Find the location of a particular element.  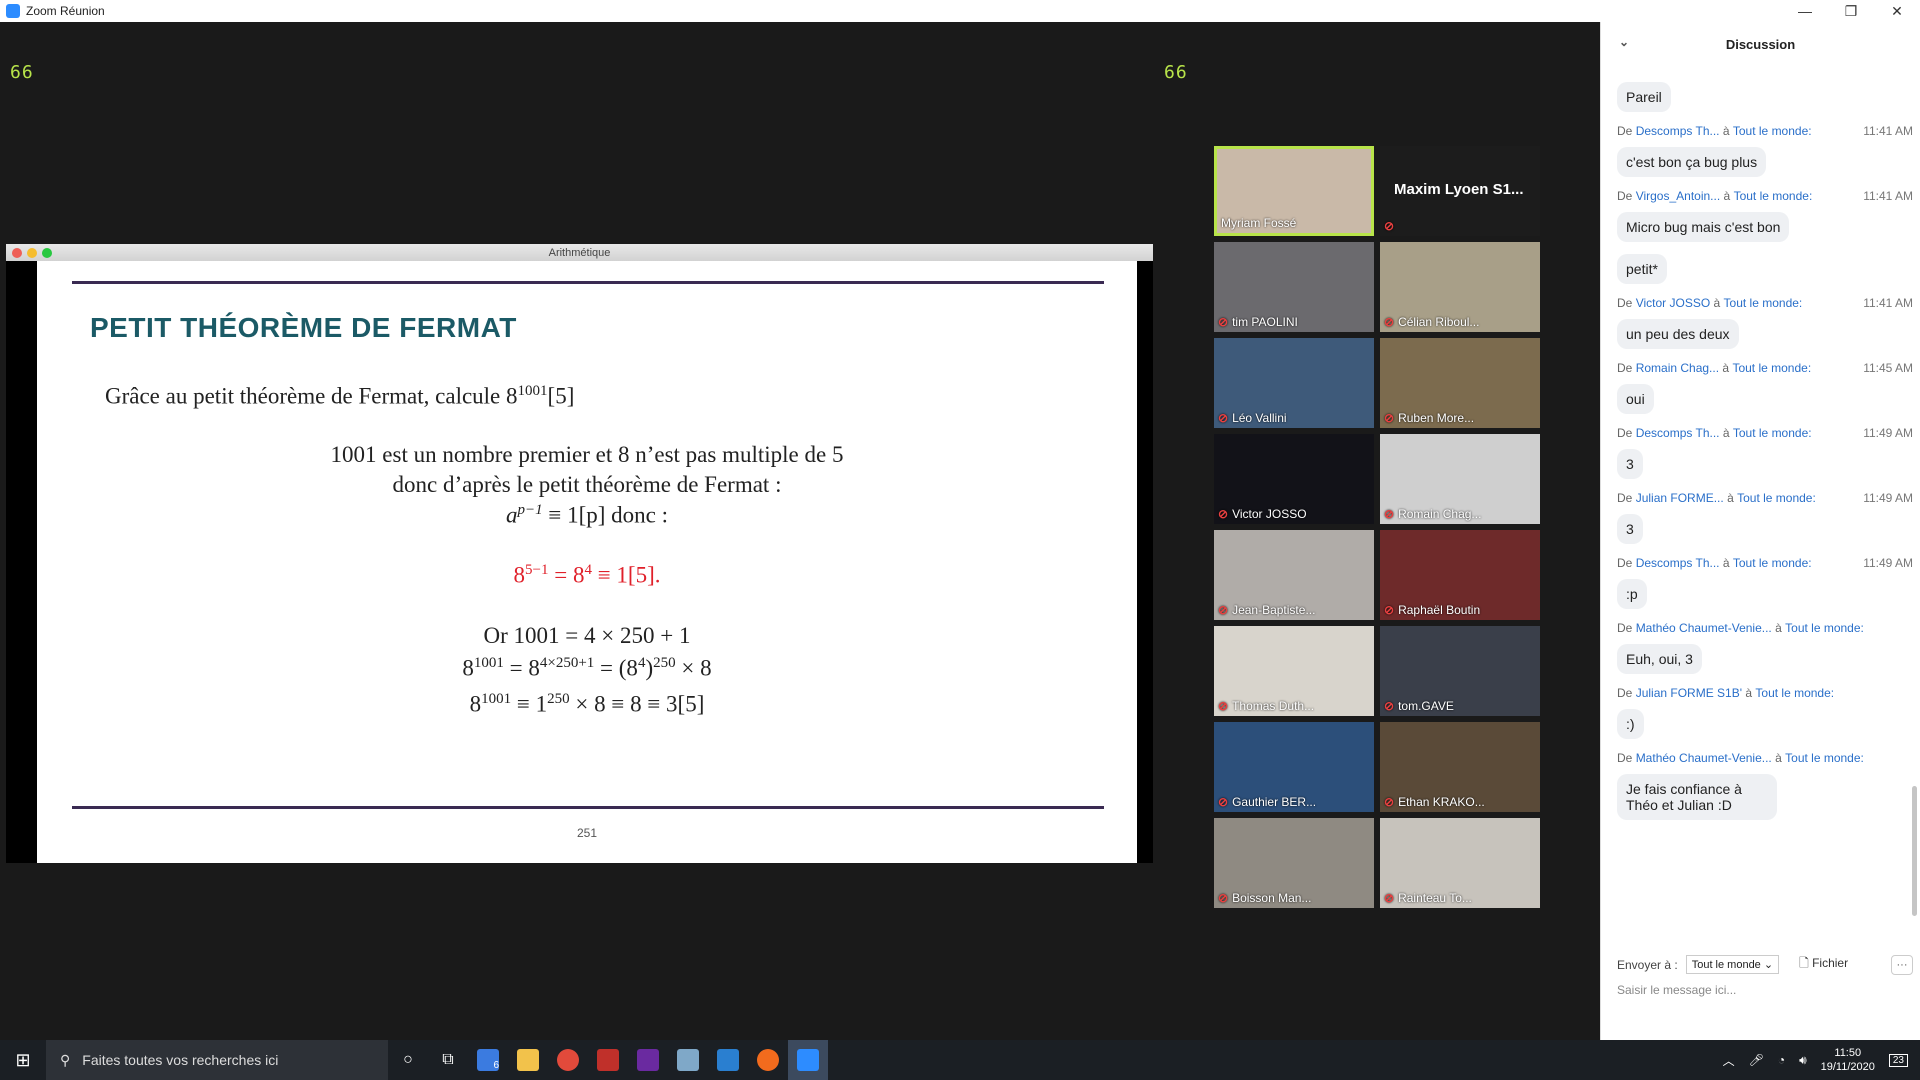

notification-icon: 23 is located at coordinates (1898, 1060).